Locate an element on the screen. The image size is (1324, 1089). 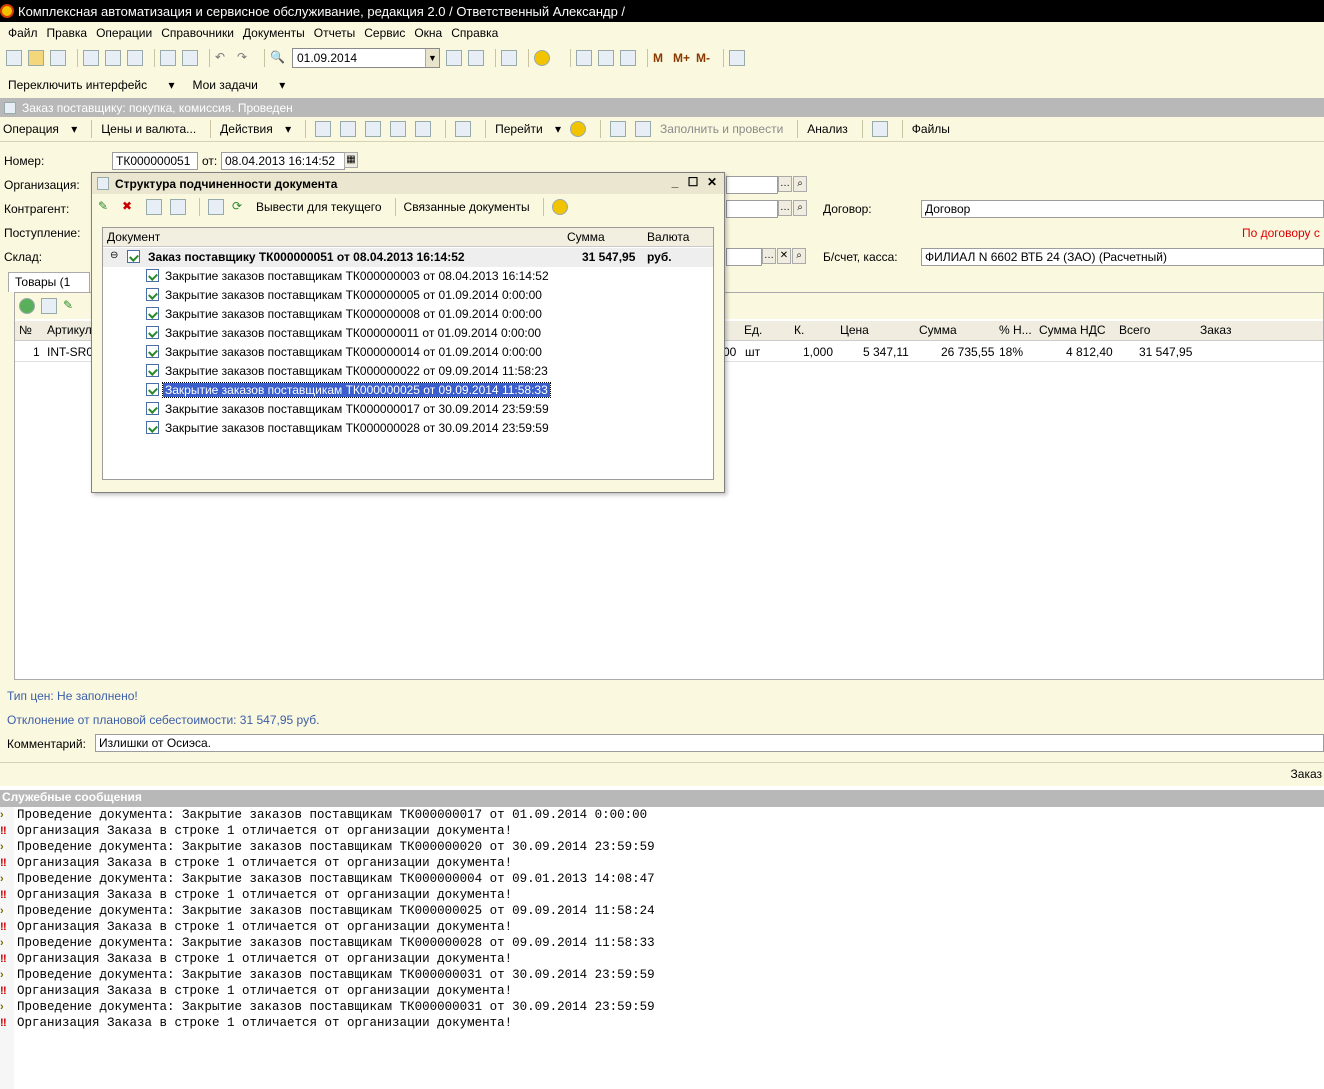
status-order-text: Заказ is located at coordinates (1306, 774).